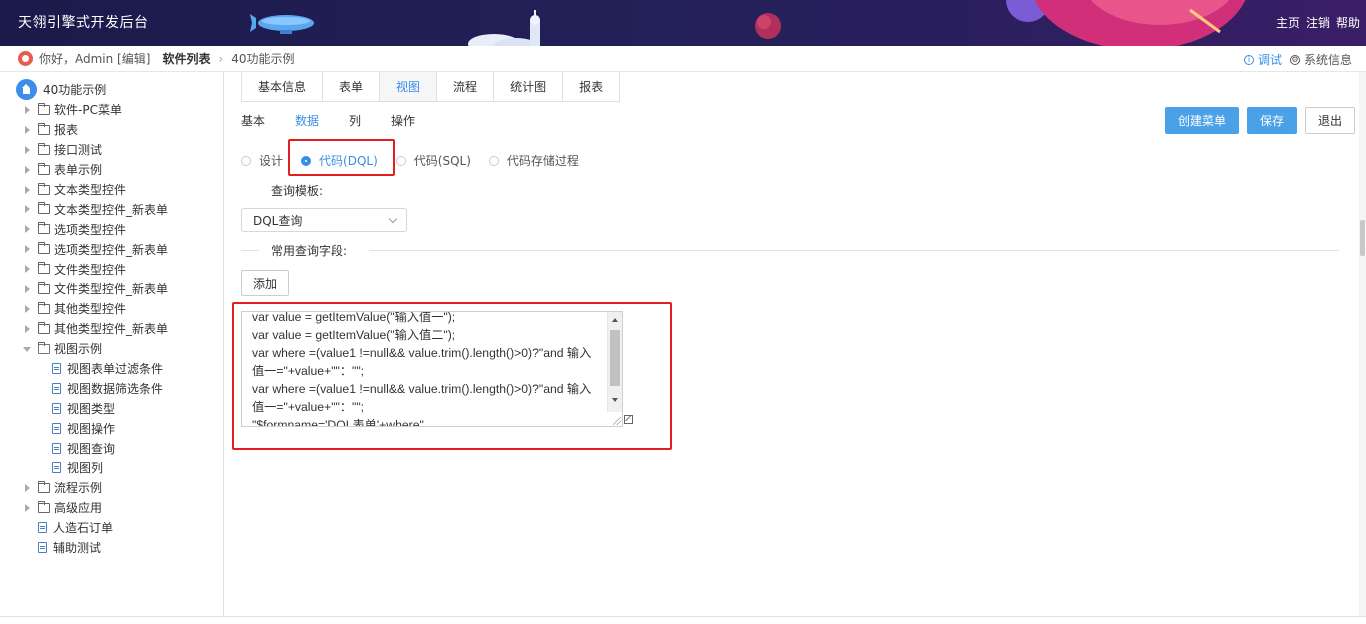 The height and width of the screenshot is (624, 1366). What do you see at coordinates (283, 86) in the screenshot?
I see `tab-0: 基本信息` at bounding box center [283, 86].